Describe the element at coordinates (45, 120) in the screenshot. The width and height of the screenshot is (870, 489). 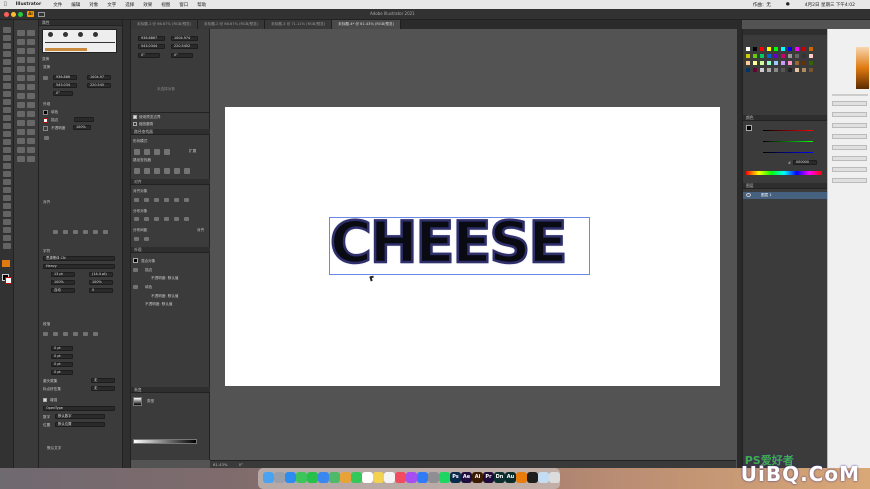
I see `stroke-swatch` at that location.